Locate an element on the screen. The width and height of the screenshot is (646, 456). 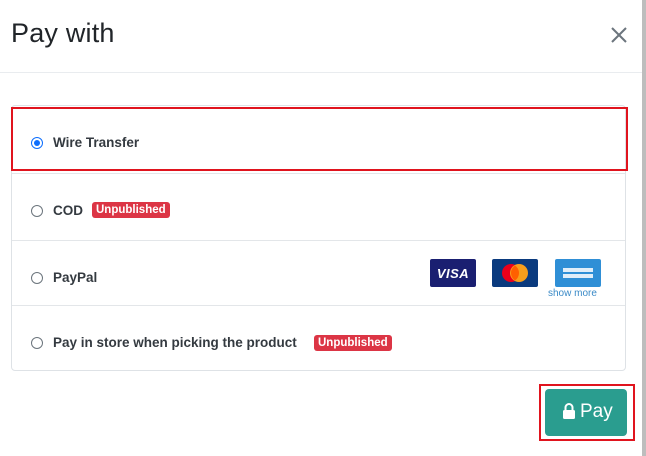
dialog-title: Pay with is located at coordinates (63, 33).